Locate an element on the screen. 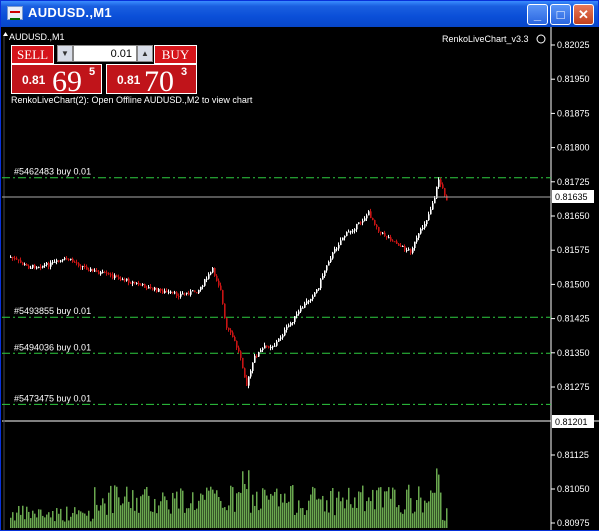 The image size is (599, 531). price-tick-label: 0.81575 is located at coordinates (573, 250).